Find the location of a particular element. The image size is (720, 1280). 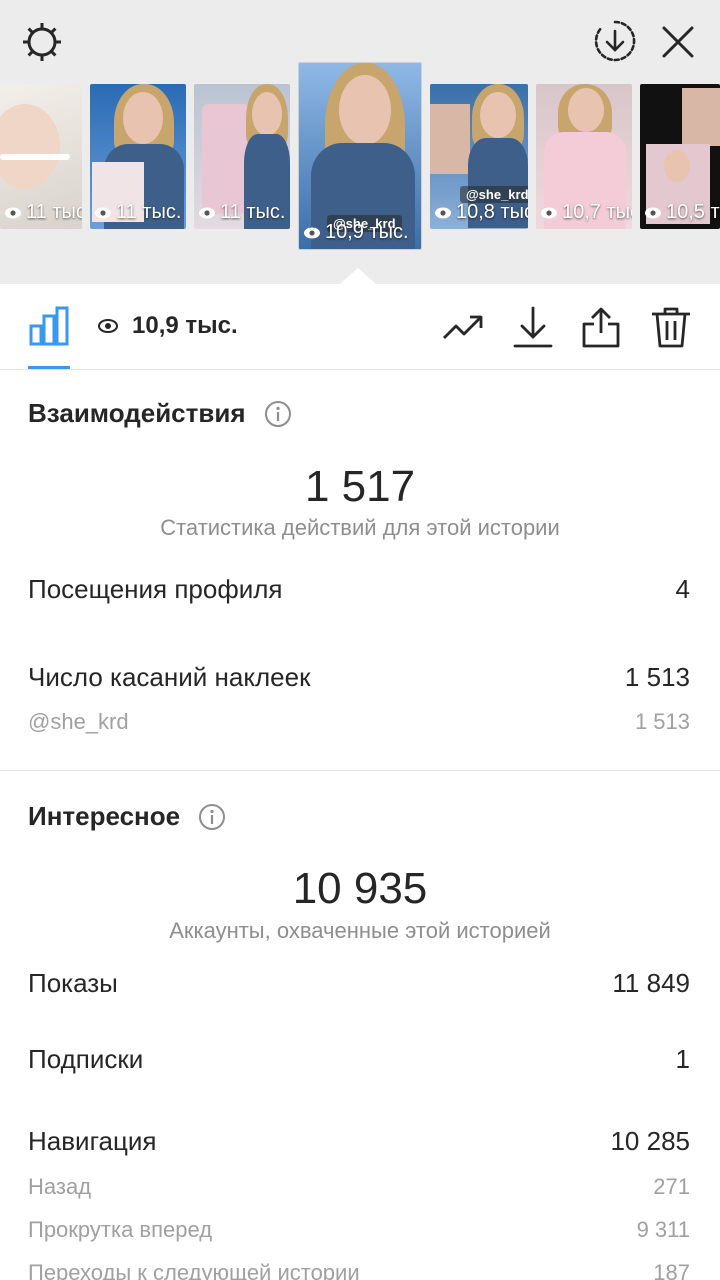

metric-subrow: Прокрутка вперед 9 311 is located at coordinates (359, 1229).